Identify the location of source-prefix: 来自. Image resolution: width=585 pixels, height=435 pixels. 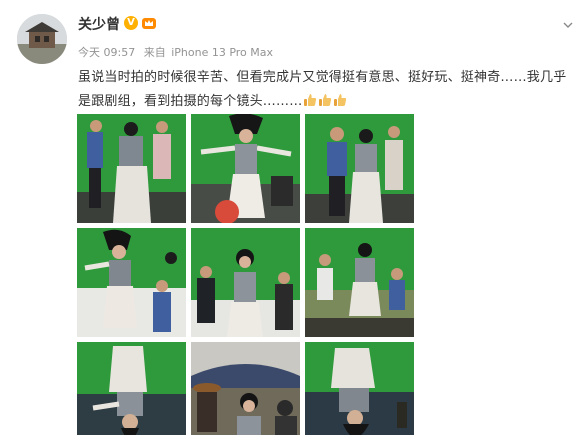
(154, 52).